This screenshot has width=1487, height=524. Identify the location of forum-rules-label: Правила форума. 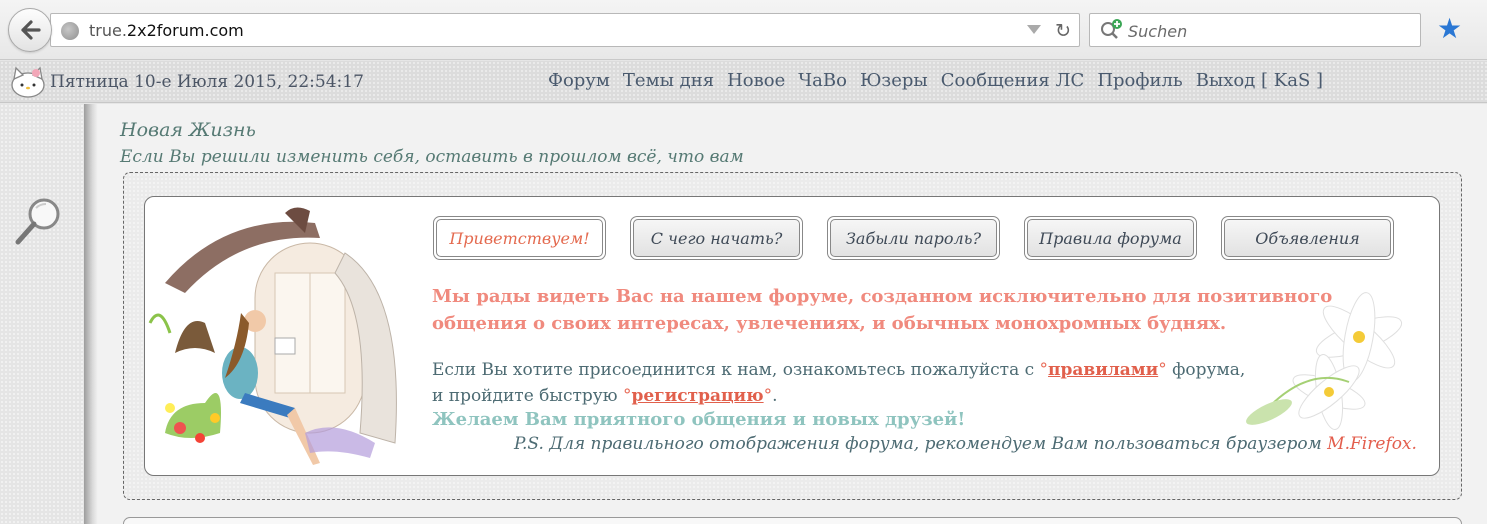
(1110, 238).